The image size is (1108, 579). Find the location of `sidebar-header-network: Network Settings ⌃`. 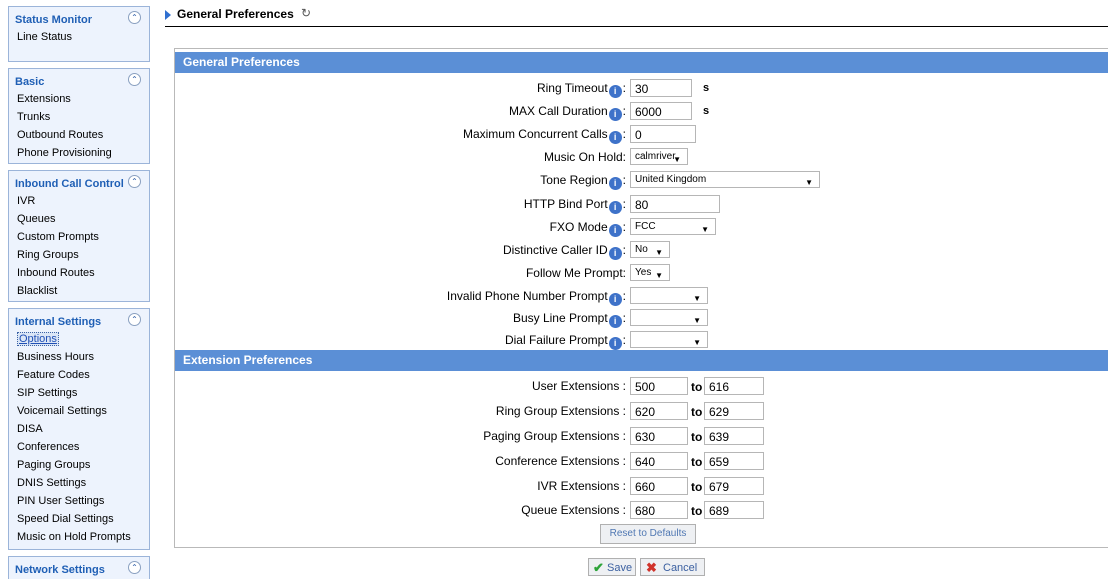

sidebar-header-network: Network Settings ⌃ is located at coordinates (79, 568).